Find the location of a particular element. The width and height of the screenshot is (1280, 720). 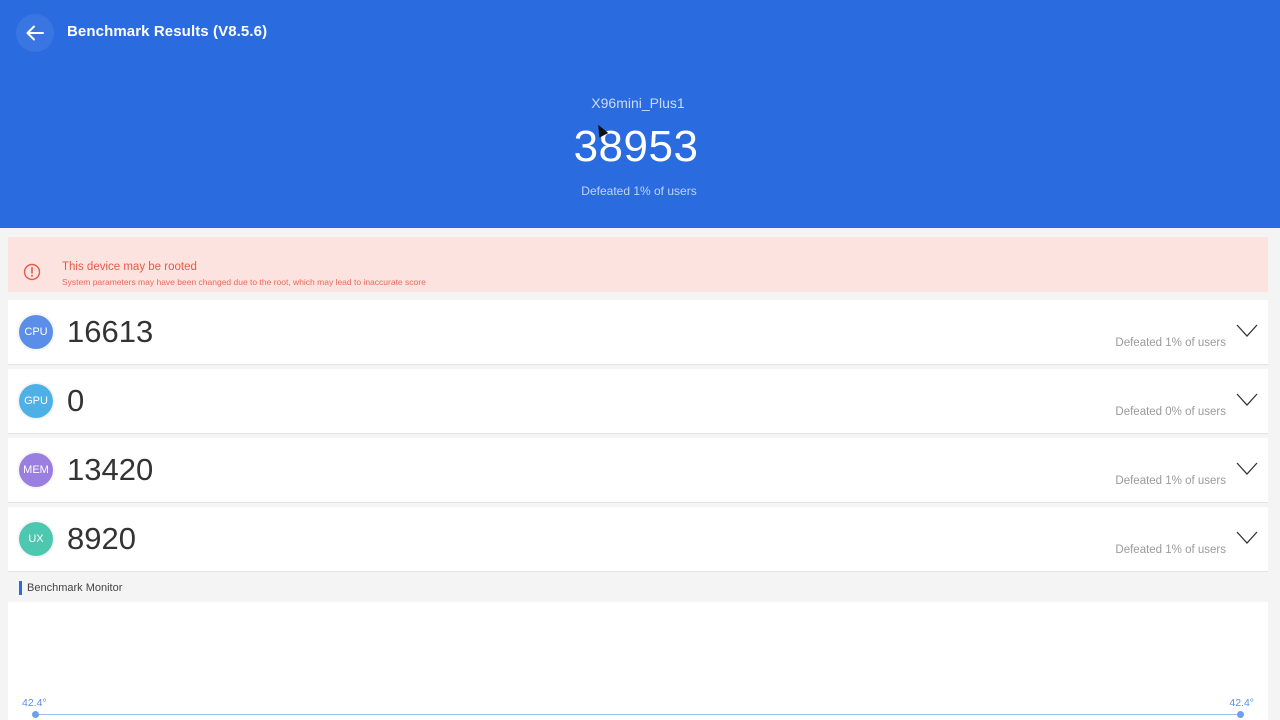

total-score: 38953 is located at coordinates (636, 146).